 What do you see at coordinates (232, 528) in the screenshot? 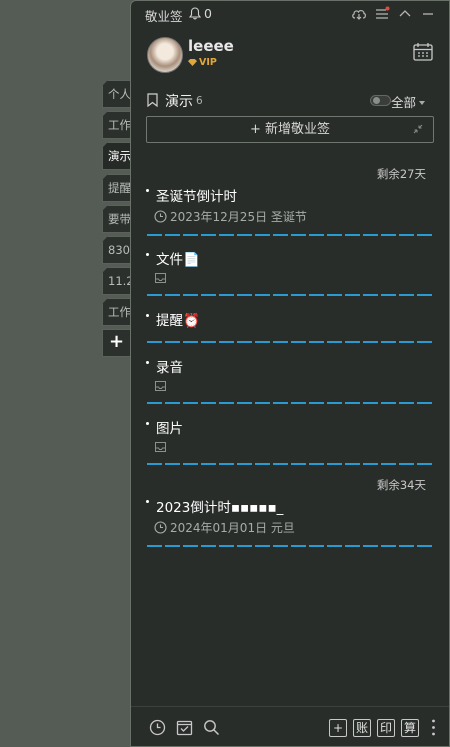
I see `note-date-text: 2024年01月01日 元旦` at bounding box center [232, 528].